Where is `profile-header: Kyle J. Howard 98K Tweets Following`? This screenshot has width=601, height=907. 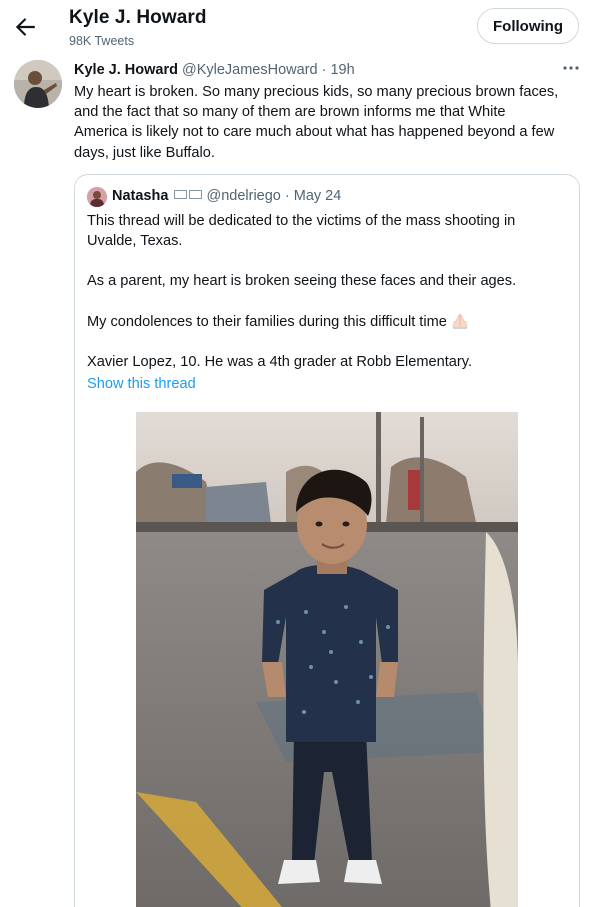 profile-header: Kyle J. Howard 98K Tweets Following is located at coordinates (300, 26).